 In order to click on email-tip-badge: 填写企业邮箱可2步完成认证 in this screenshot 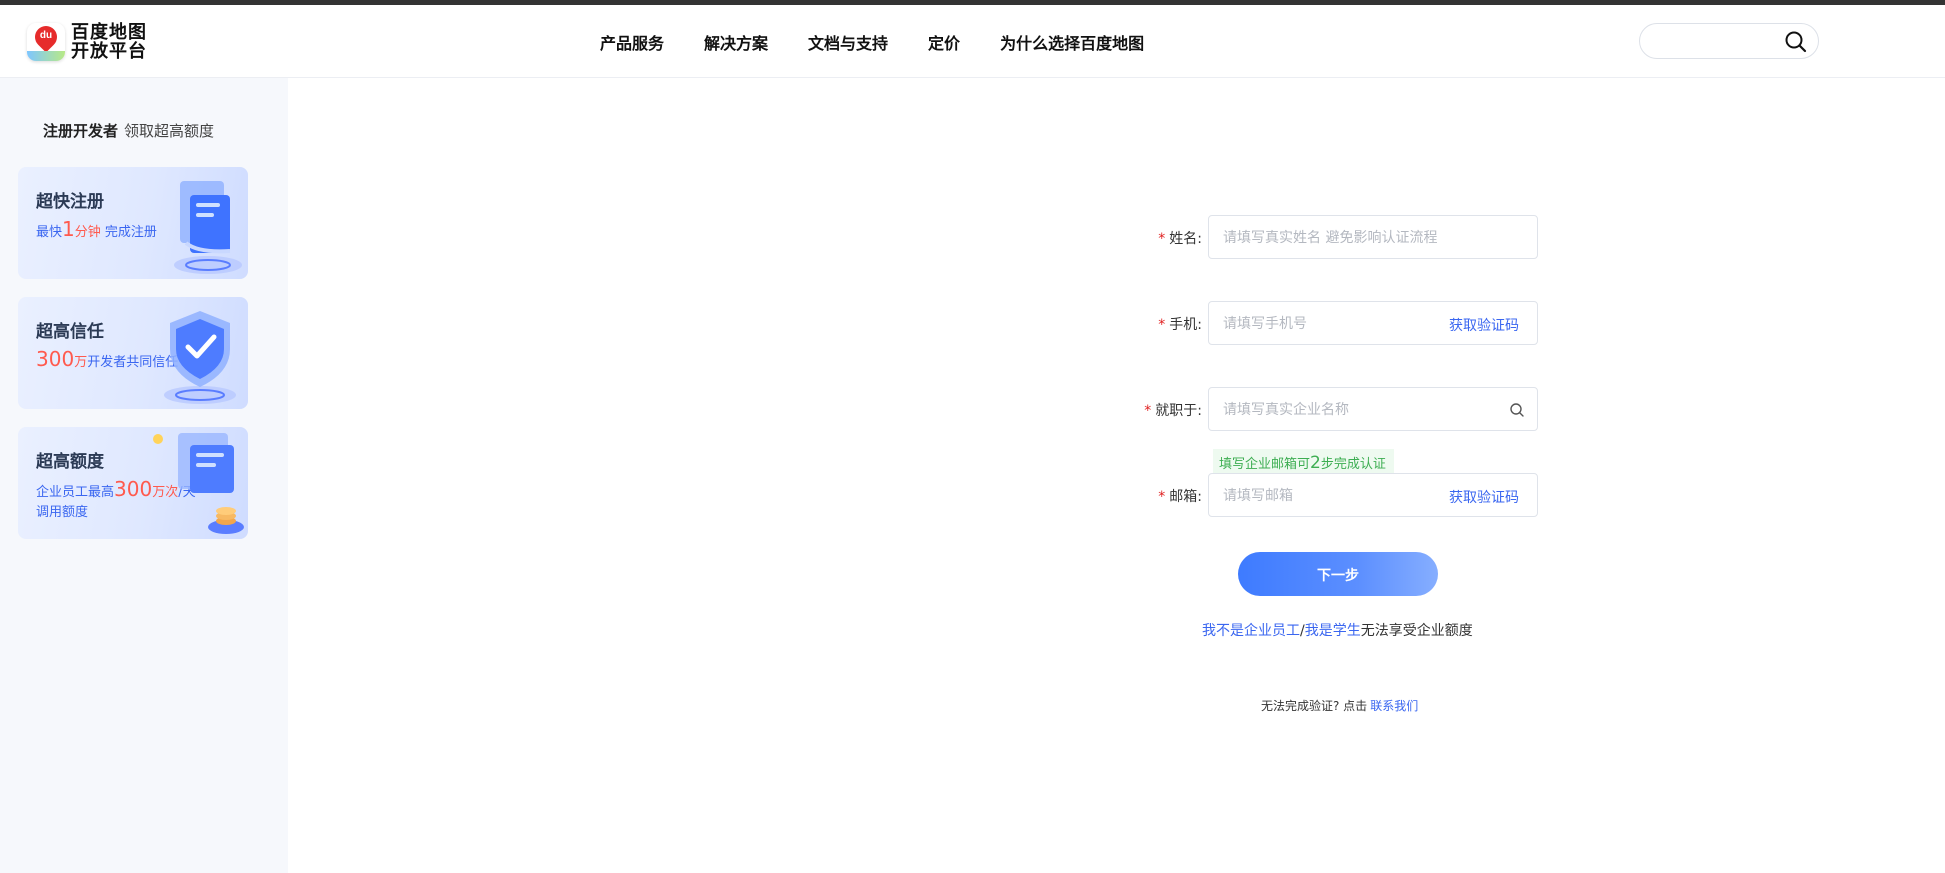, I will do `click(1303, 462)`.